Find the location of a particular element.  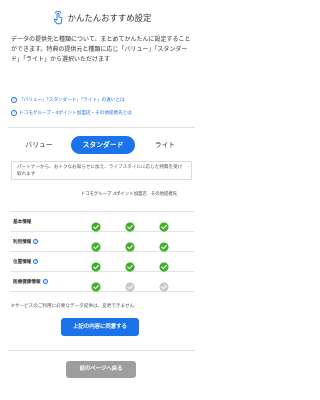

tab-value: バリュー is located at coordinates (39, 145).